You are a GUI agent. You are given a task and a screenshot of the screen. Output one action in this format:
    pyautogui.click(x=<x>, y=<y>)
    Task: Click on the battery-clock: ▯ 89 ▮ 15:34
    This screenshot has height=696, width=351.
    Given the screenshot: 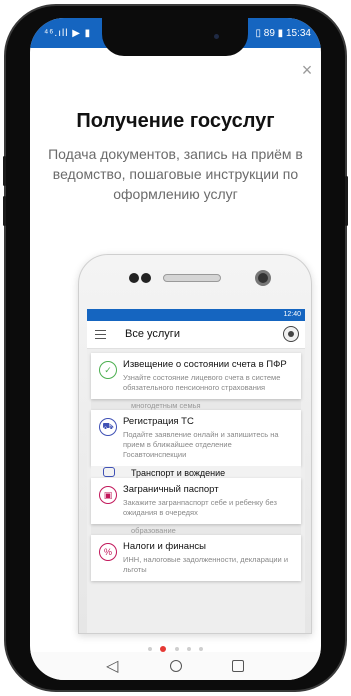 What is the action you would take?
    pyautogui.click(x=283, y=33)
    